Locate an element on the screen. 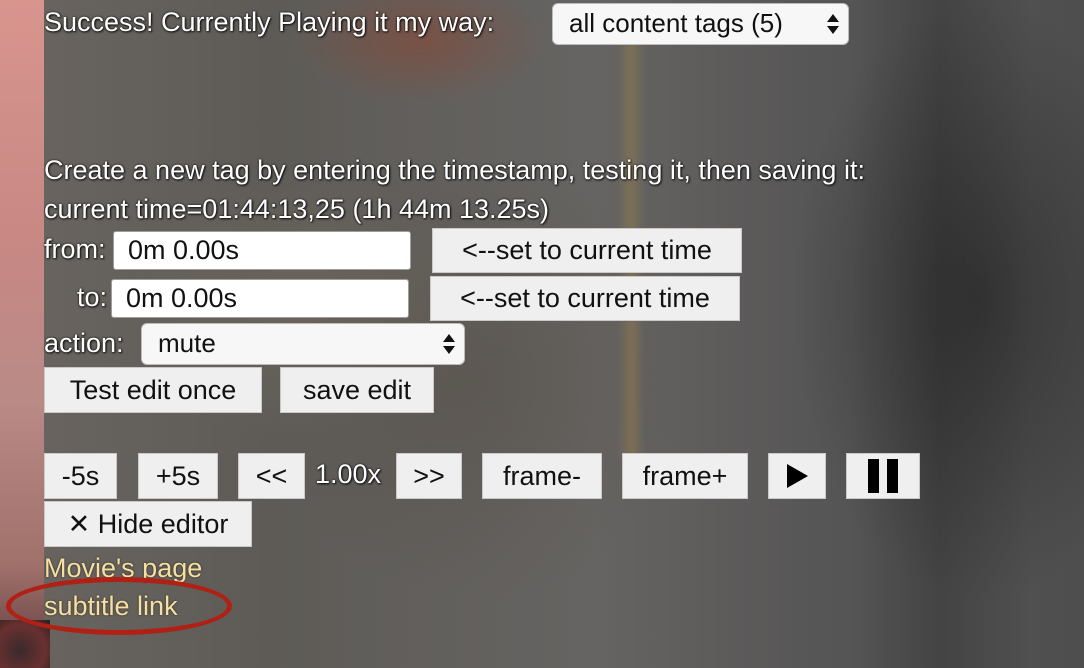  to-label: to: is located at coordinates (92, 297).